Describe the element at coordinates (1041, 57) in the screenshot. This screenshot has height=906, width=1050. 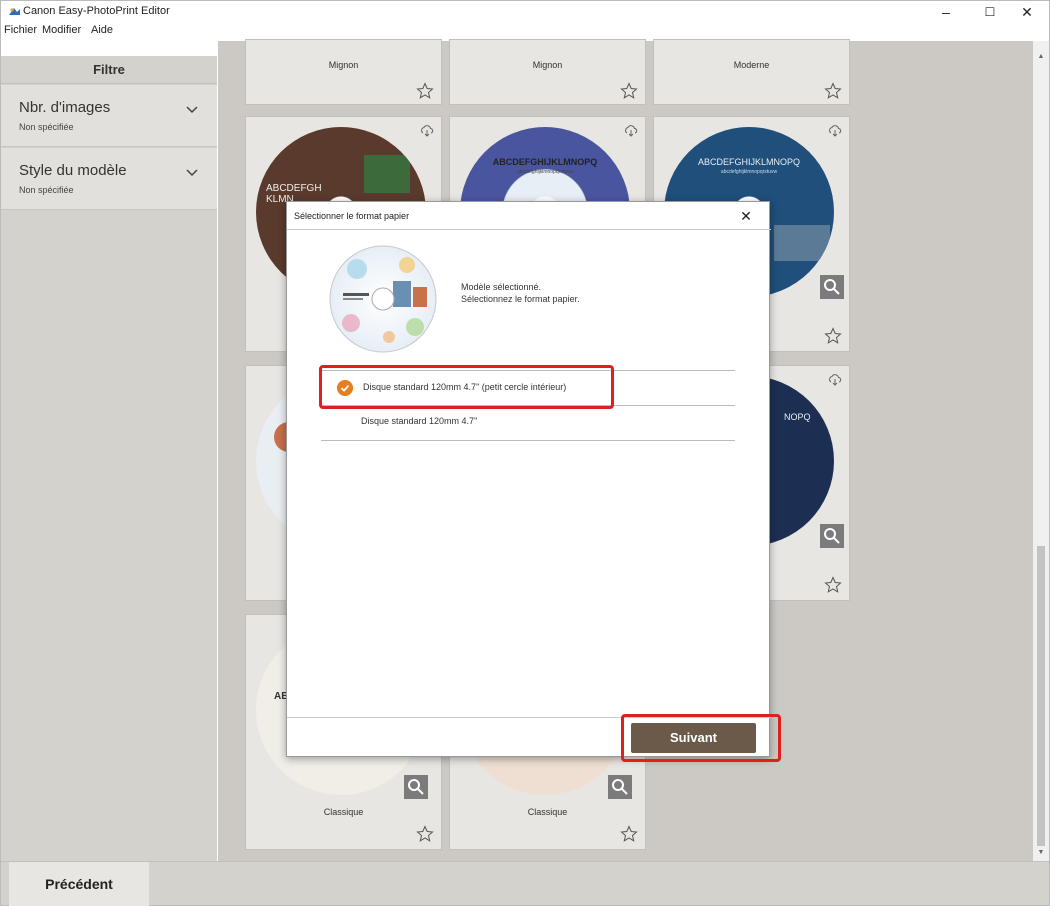
I see `scroll-up-icon: ▲` at that location.